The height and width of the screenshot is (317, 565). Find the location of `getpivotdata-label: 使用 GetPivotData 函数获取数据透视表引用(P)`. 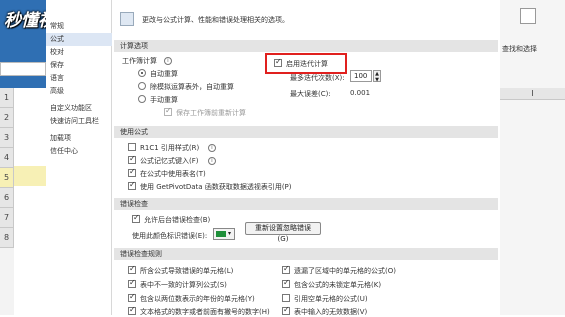

getpivotdata-label: 使用 GetPivotData 函数获取数据透视表引用(P) is located at coordinates (216, 187).